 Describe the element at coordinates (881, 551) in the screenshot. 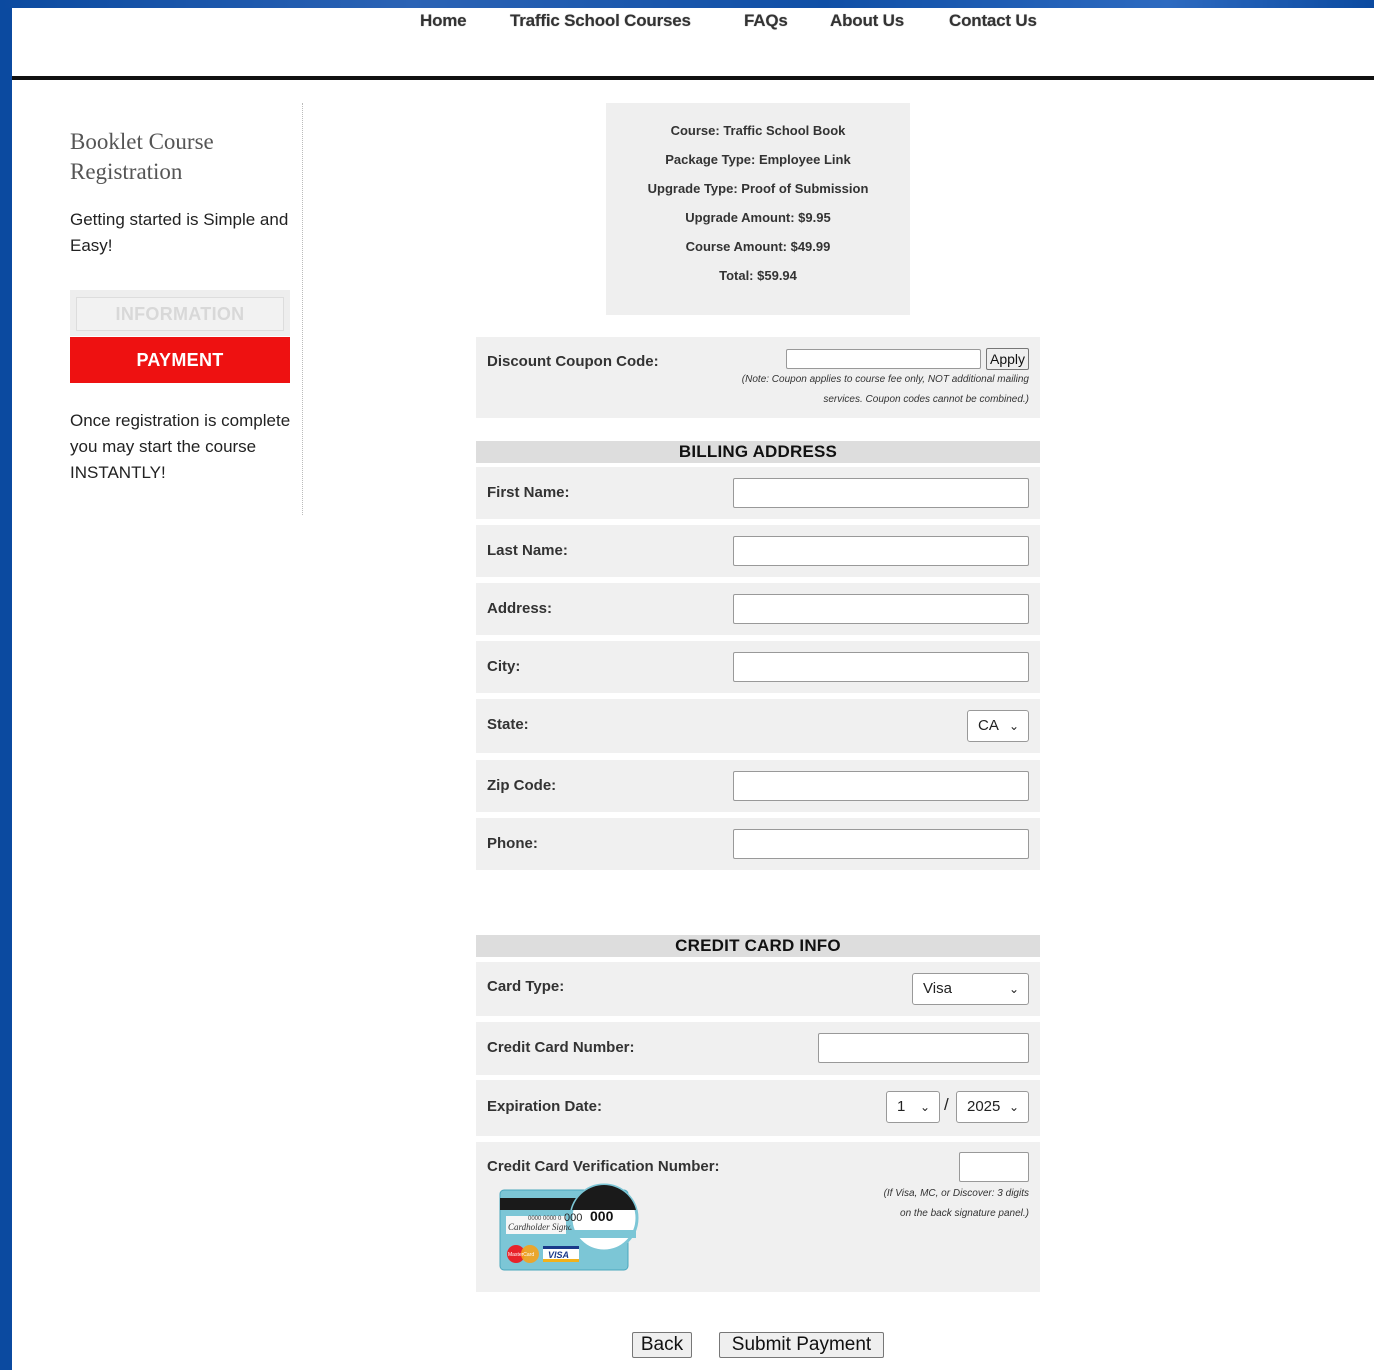

I see `last-name-input` at that location.